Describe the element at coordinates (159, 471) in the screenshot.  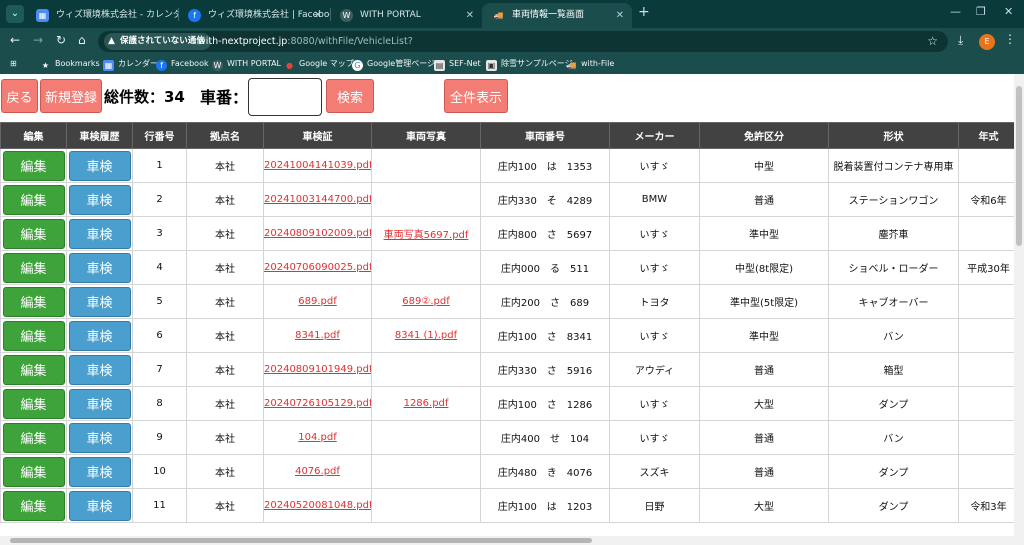
I see `row-number: 10` at that location.